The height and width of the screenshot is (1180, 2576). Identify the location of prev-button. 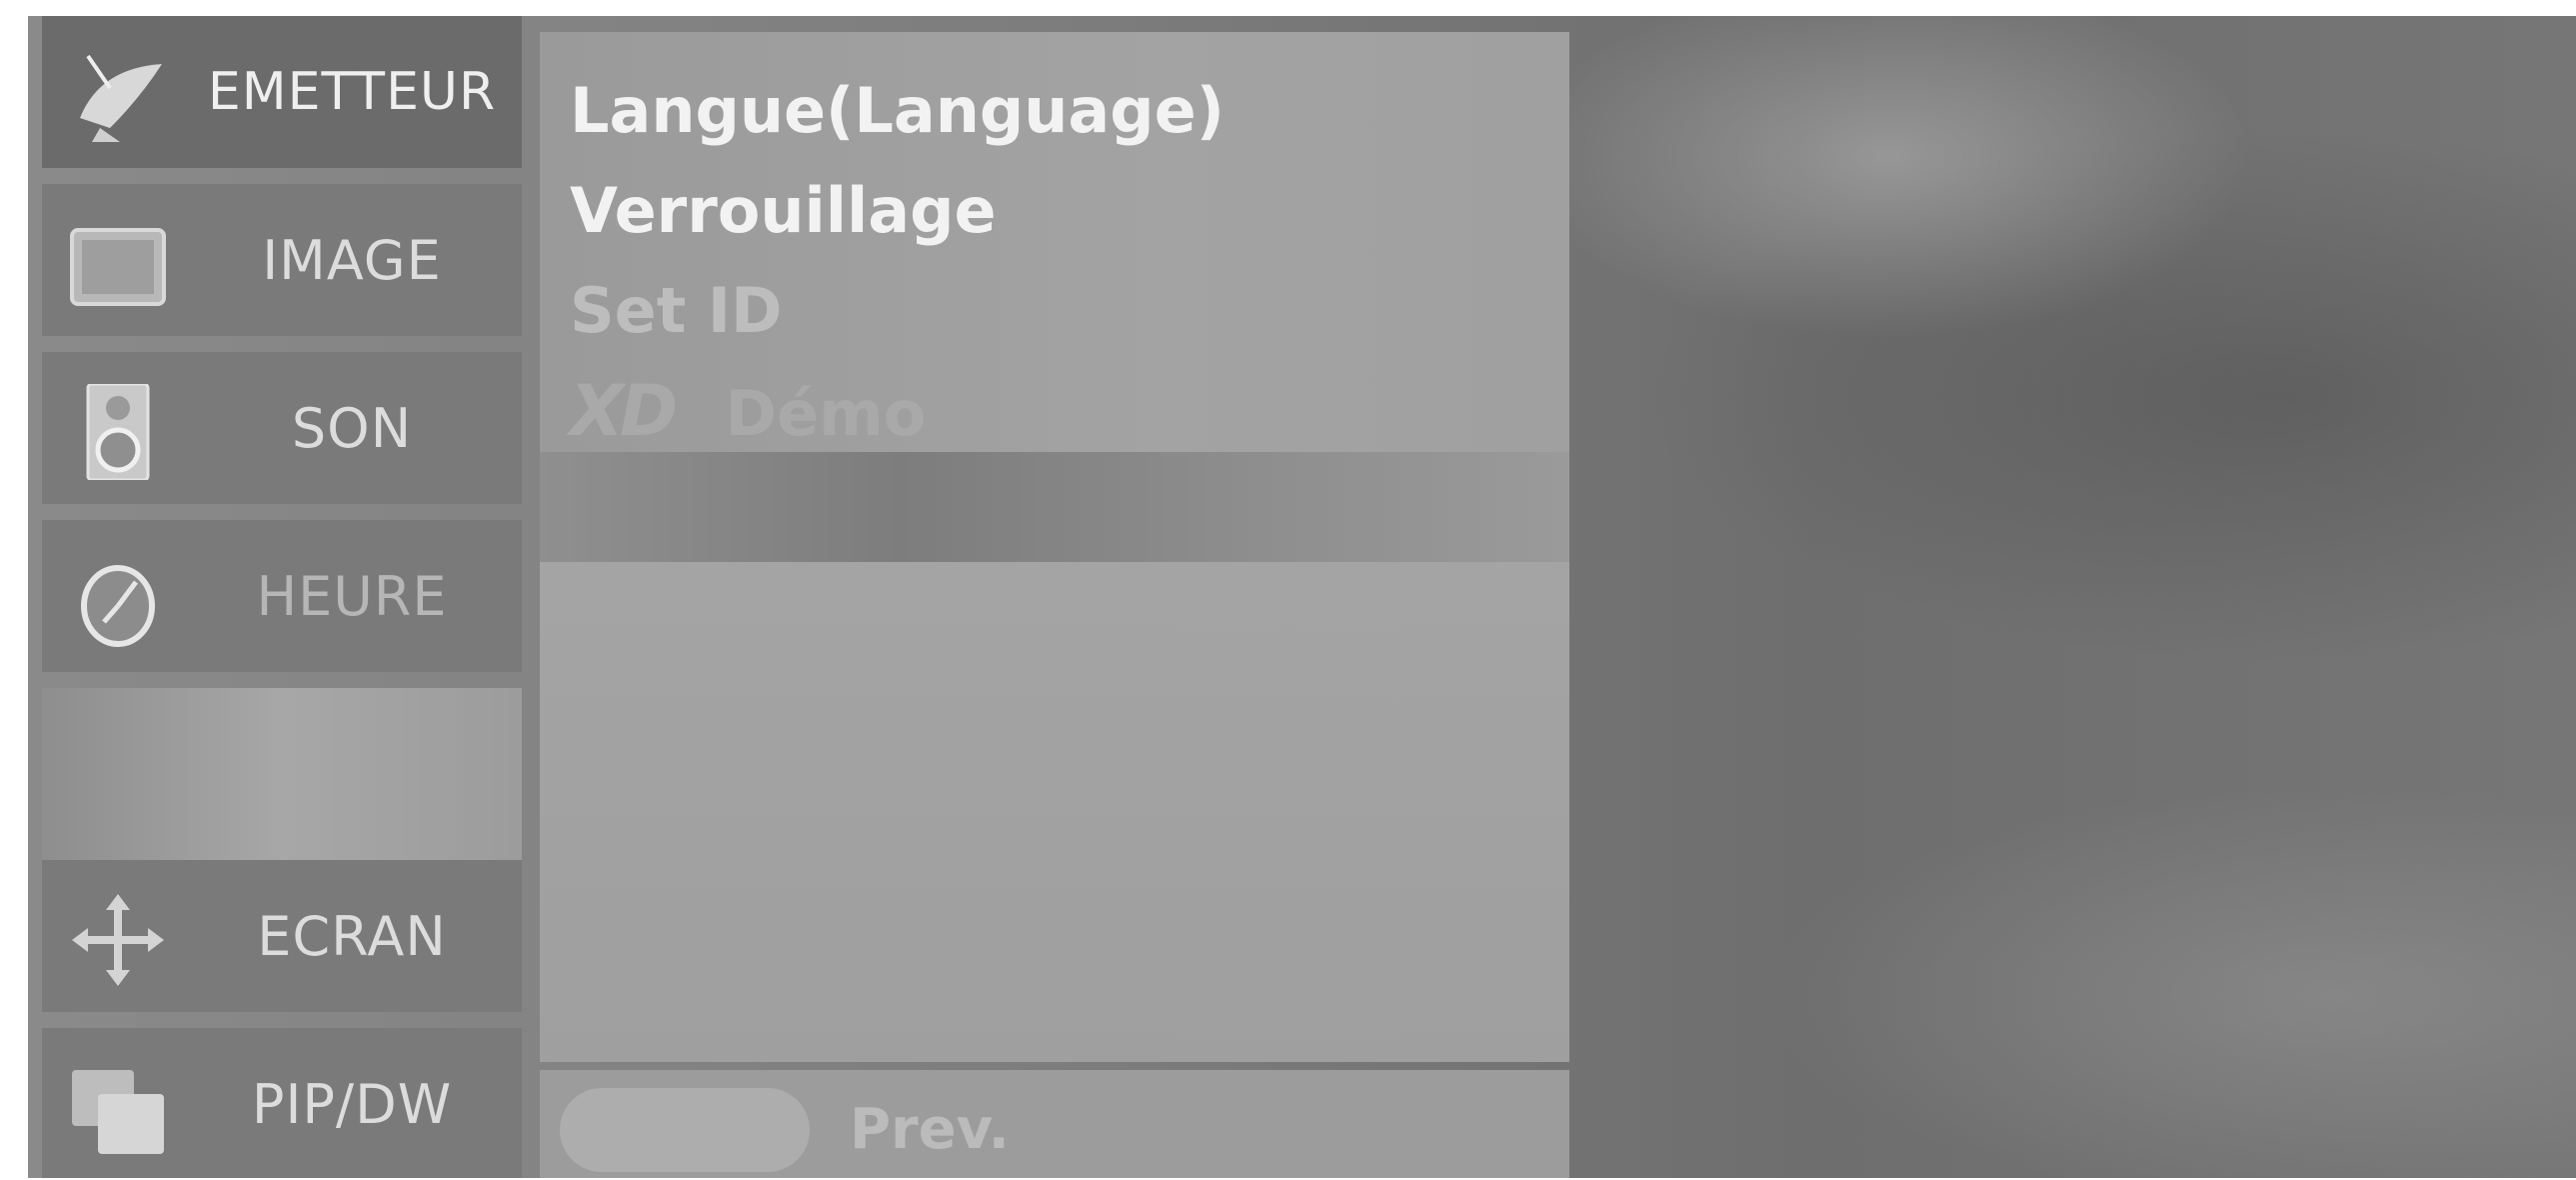
(685, 1130).